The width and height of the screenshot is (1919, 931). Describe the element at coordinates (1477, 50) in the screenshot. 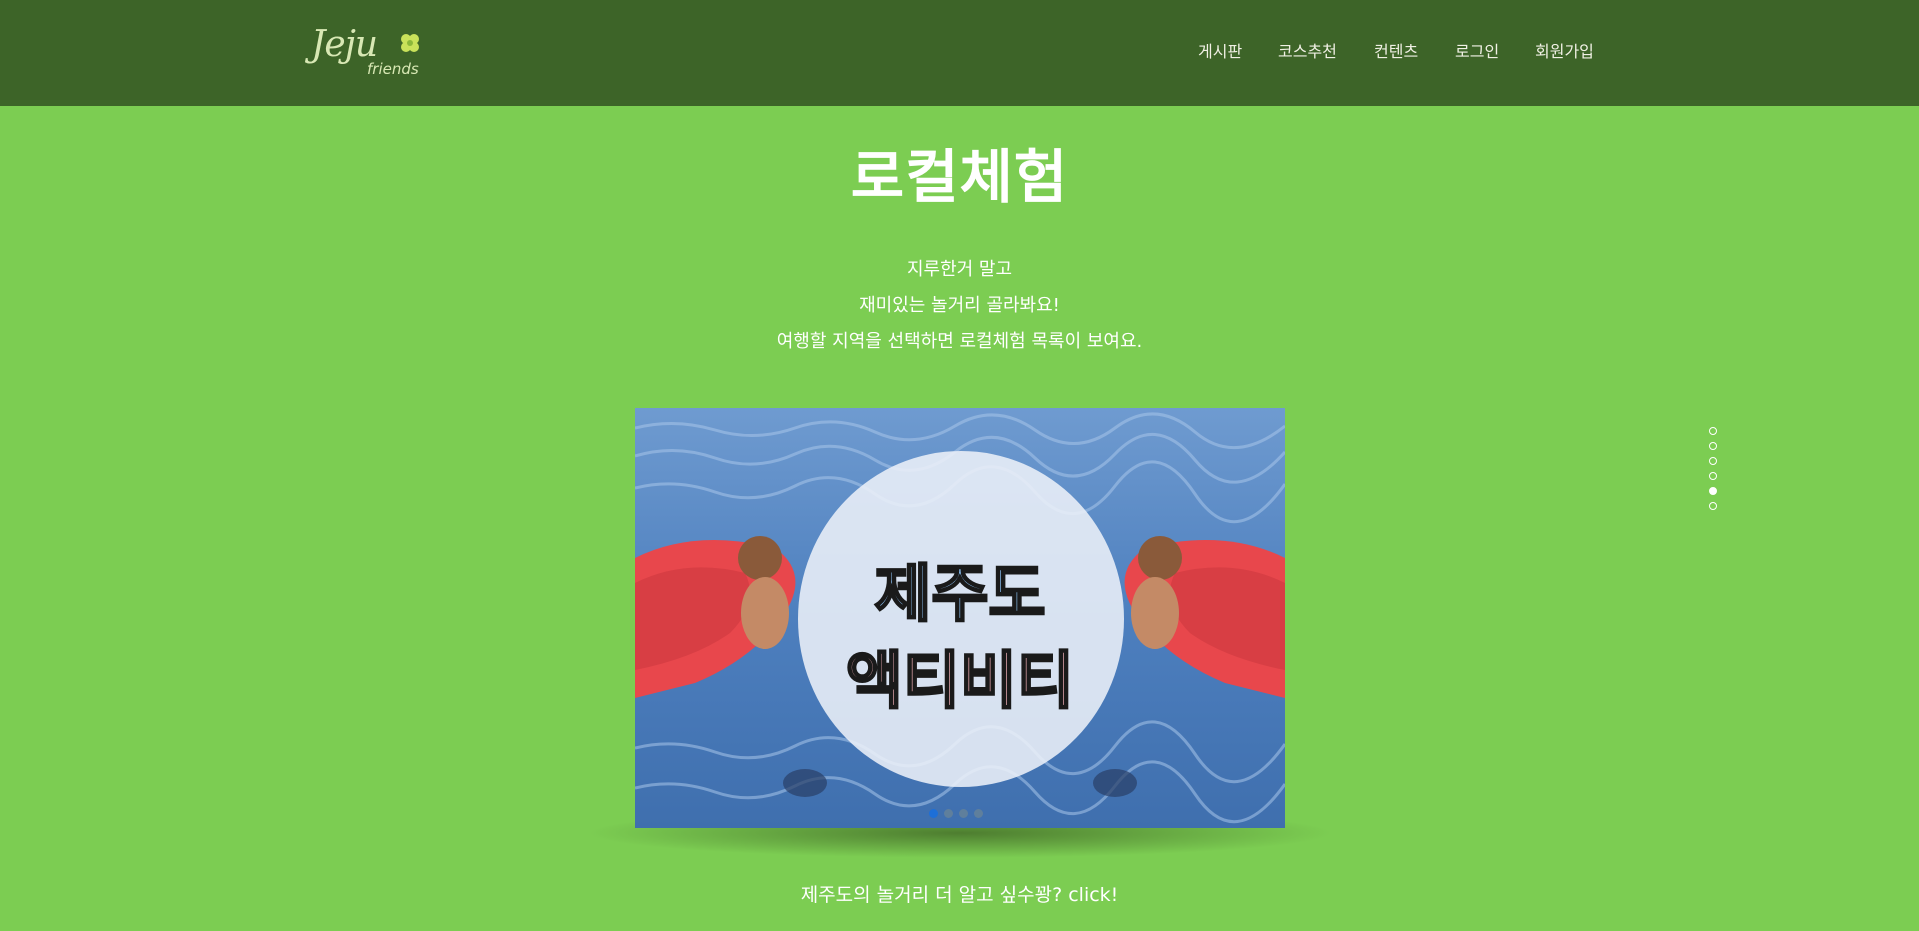

I see `nav-item-login: 로그인` at that location.